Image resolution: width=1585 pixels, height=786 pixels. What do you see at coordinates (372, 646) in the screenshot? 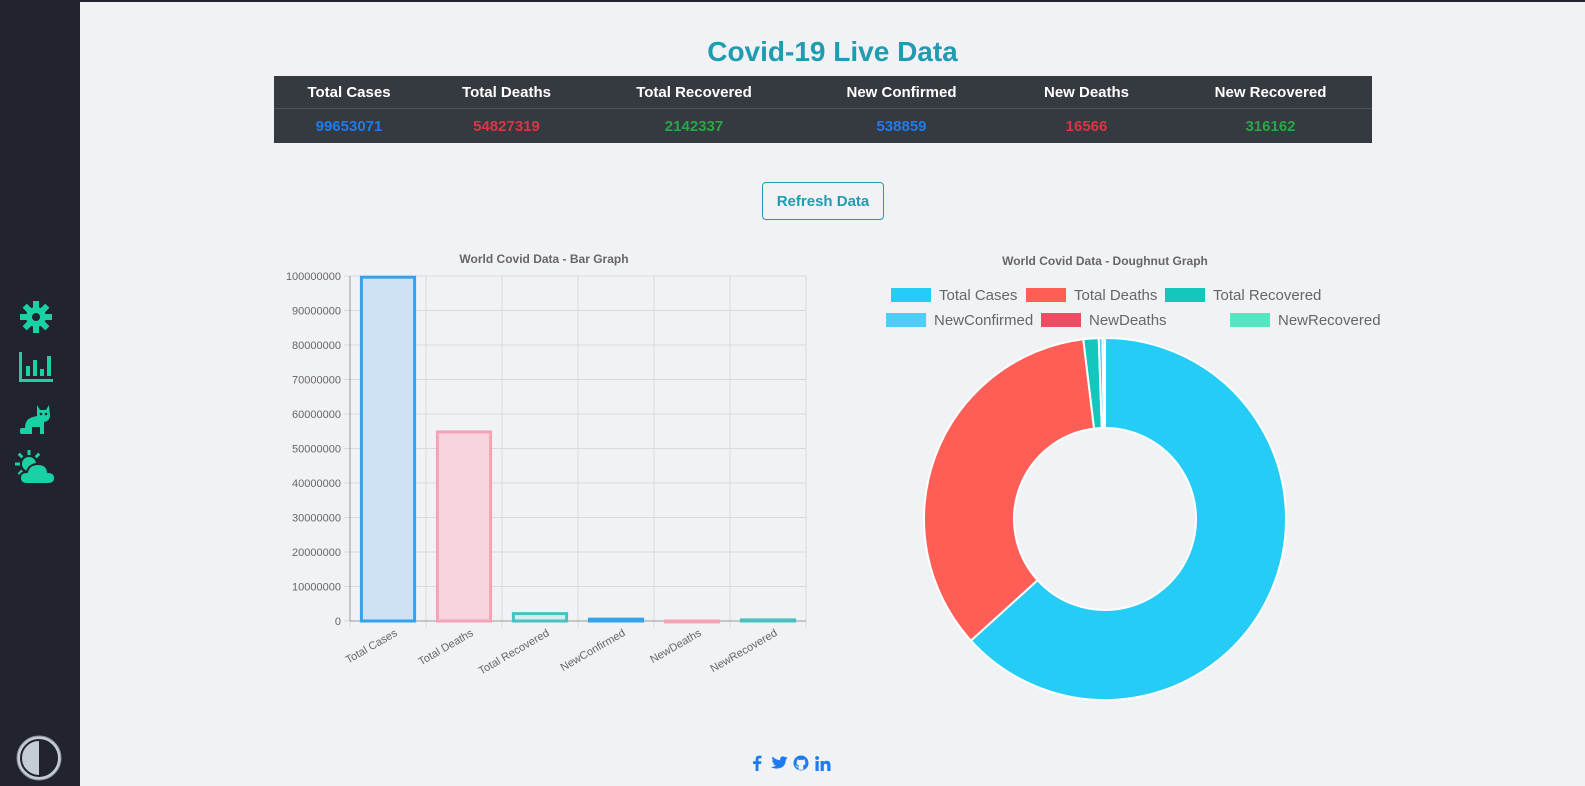
I see `x-tick-label: Total Cases` at bounding box center [372, 646].